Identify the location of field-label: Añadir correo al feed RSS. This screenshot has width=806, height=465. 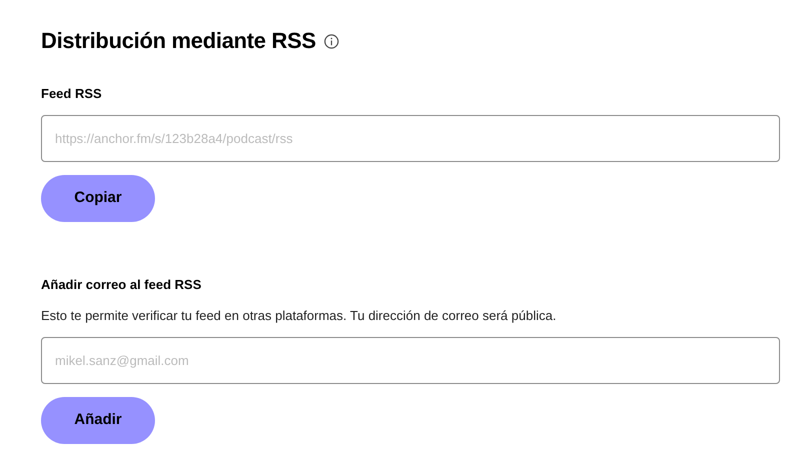
(121, 285).